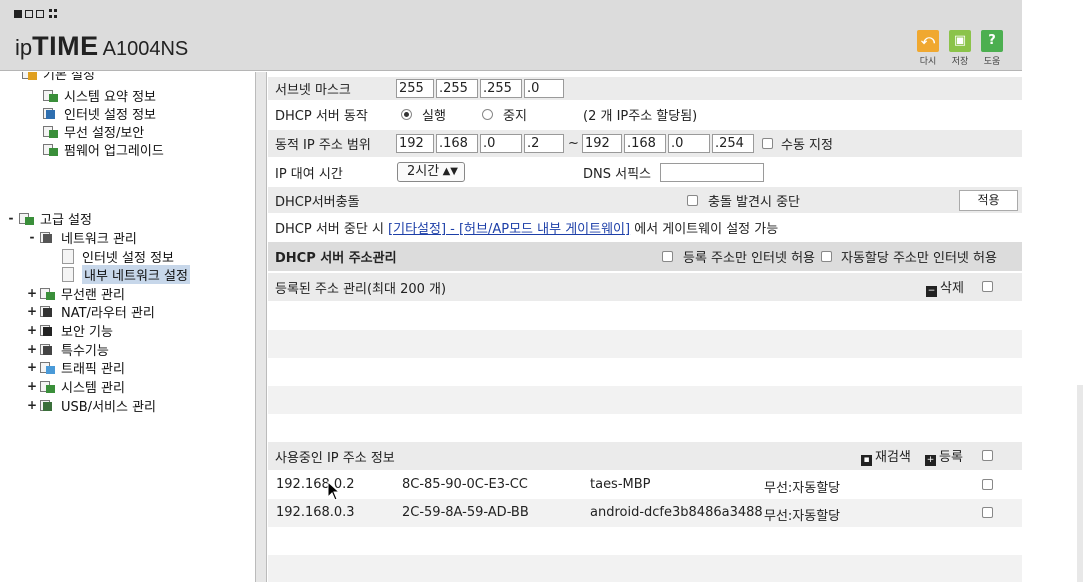 This screenshot has width=1083, height=582. Describe the element at coordinates (692, 200) in the screenshot. I see `conflict-stop-checkbox` at that location.